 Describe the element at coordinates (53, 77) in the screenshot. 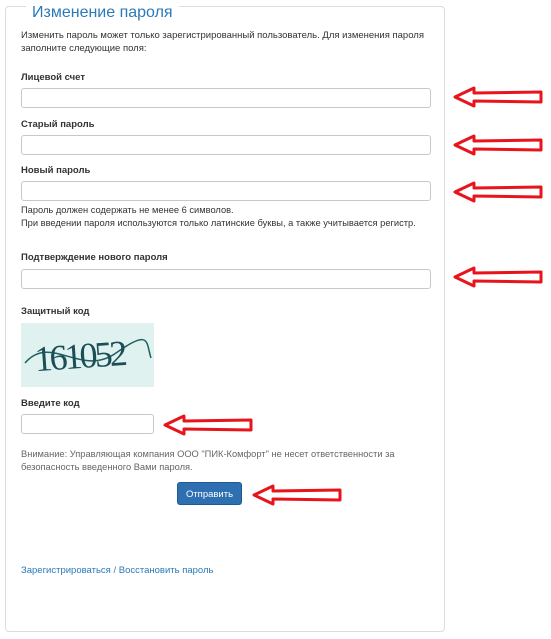

I see `account-label: Лицевой счет` at that location.